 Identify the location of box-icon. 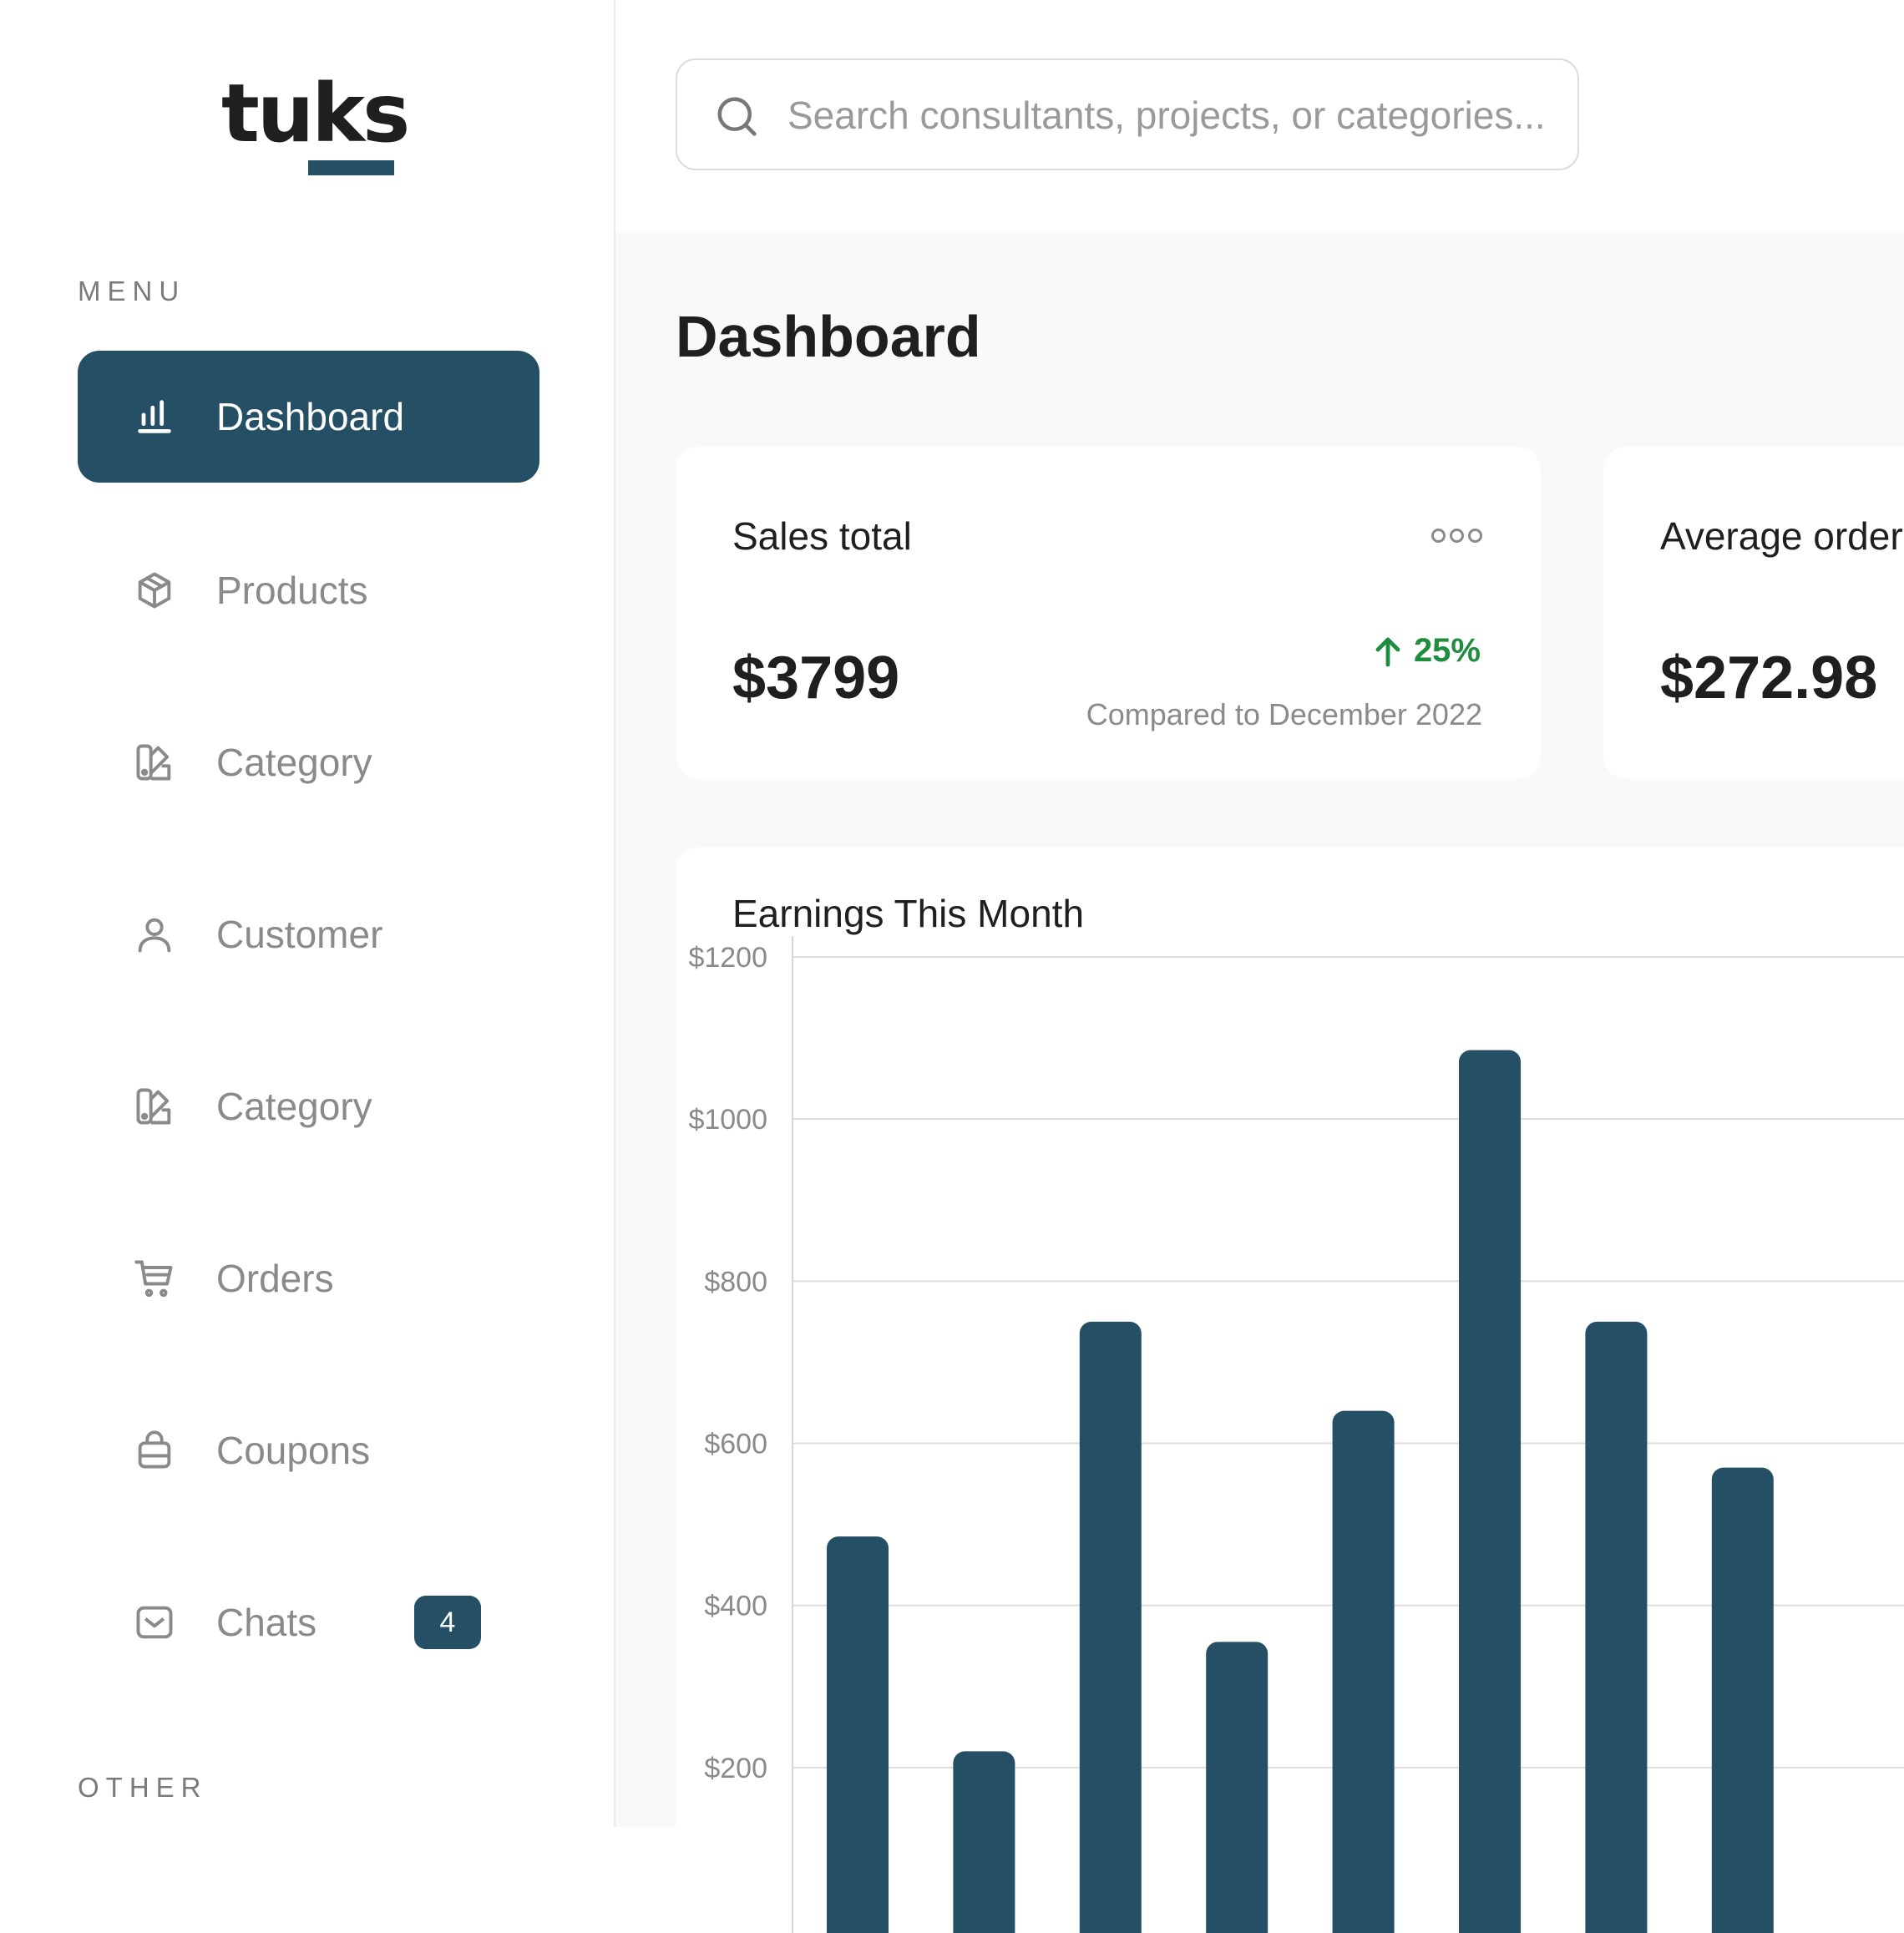
(154, 590).